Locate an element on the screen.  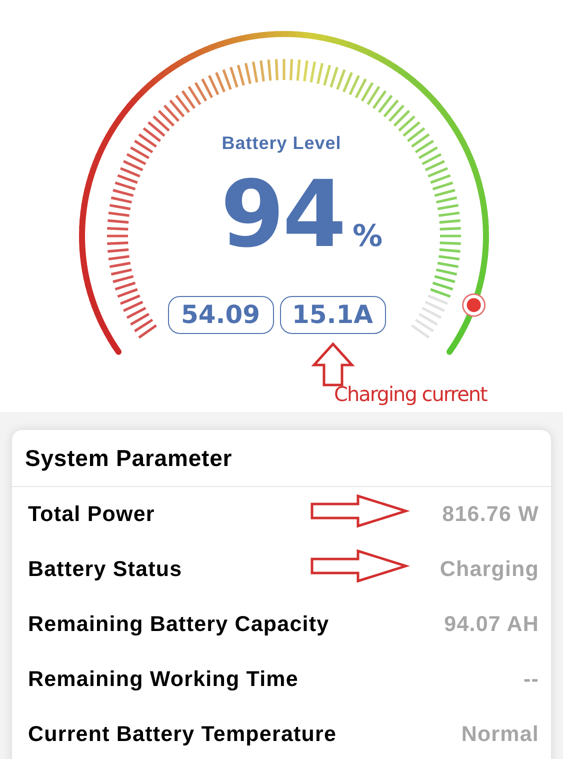
parameter-label: Current Battery Temperature is located at coordinates (182, 734).